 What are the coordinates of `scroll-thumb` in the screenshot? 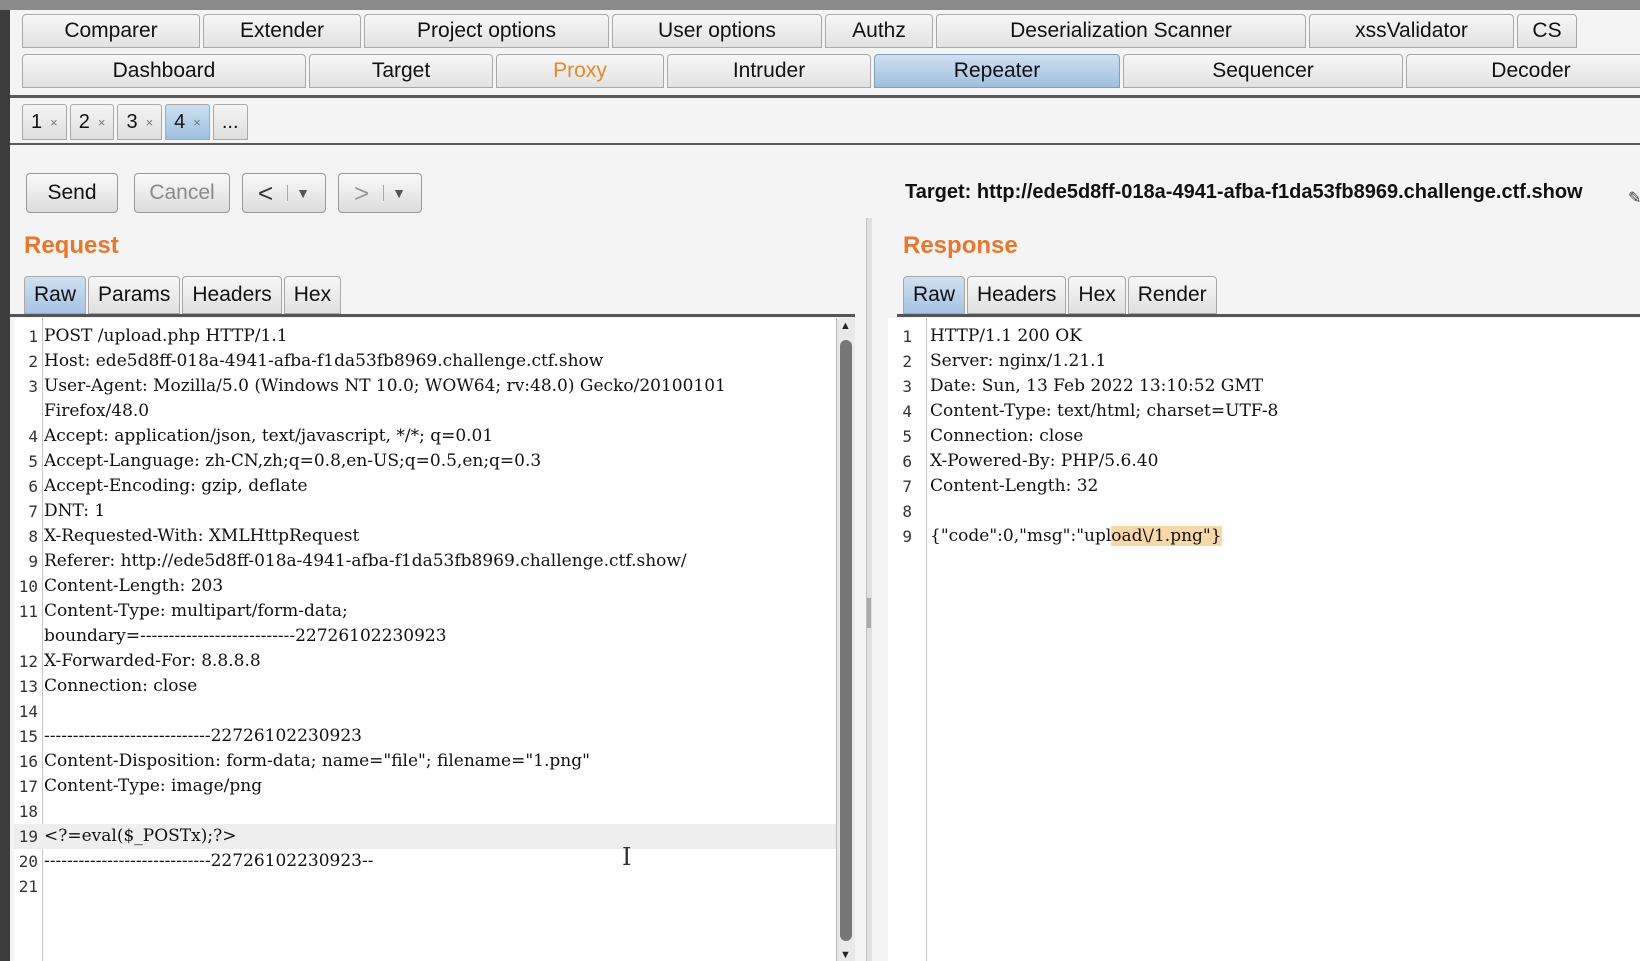 It's located at (846, 640).